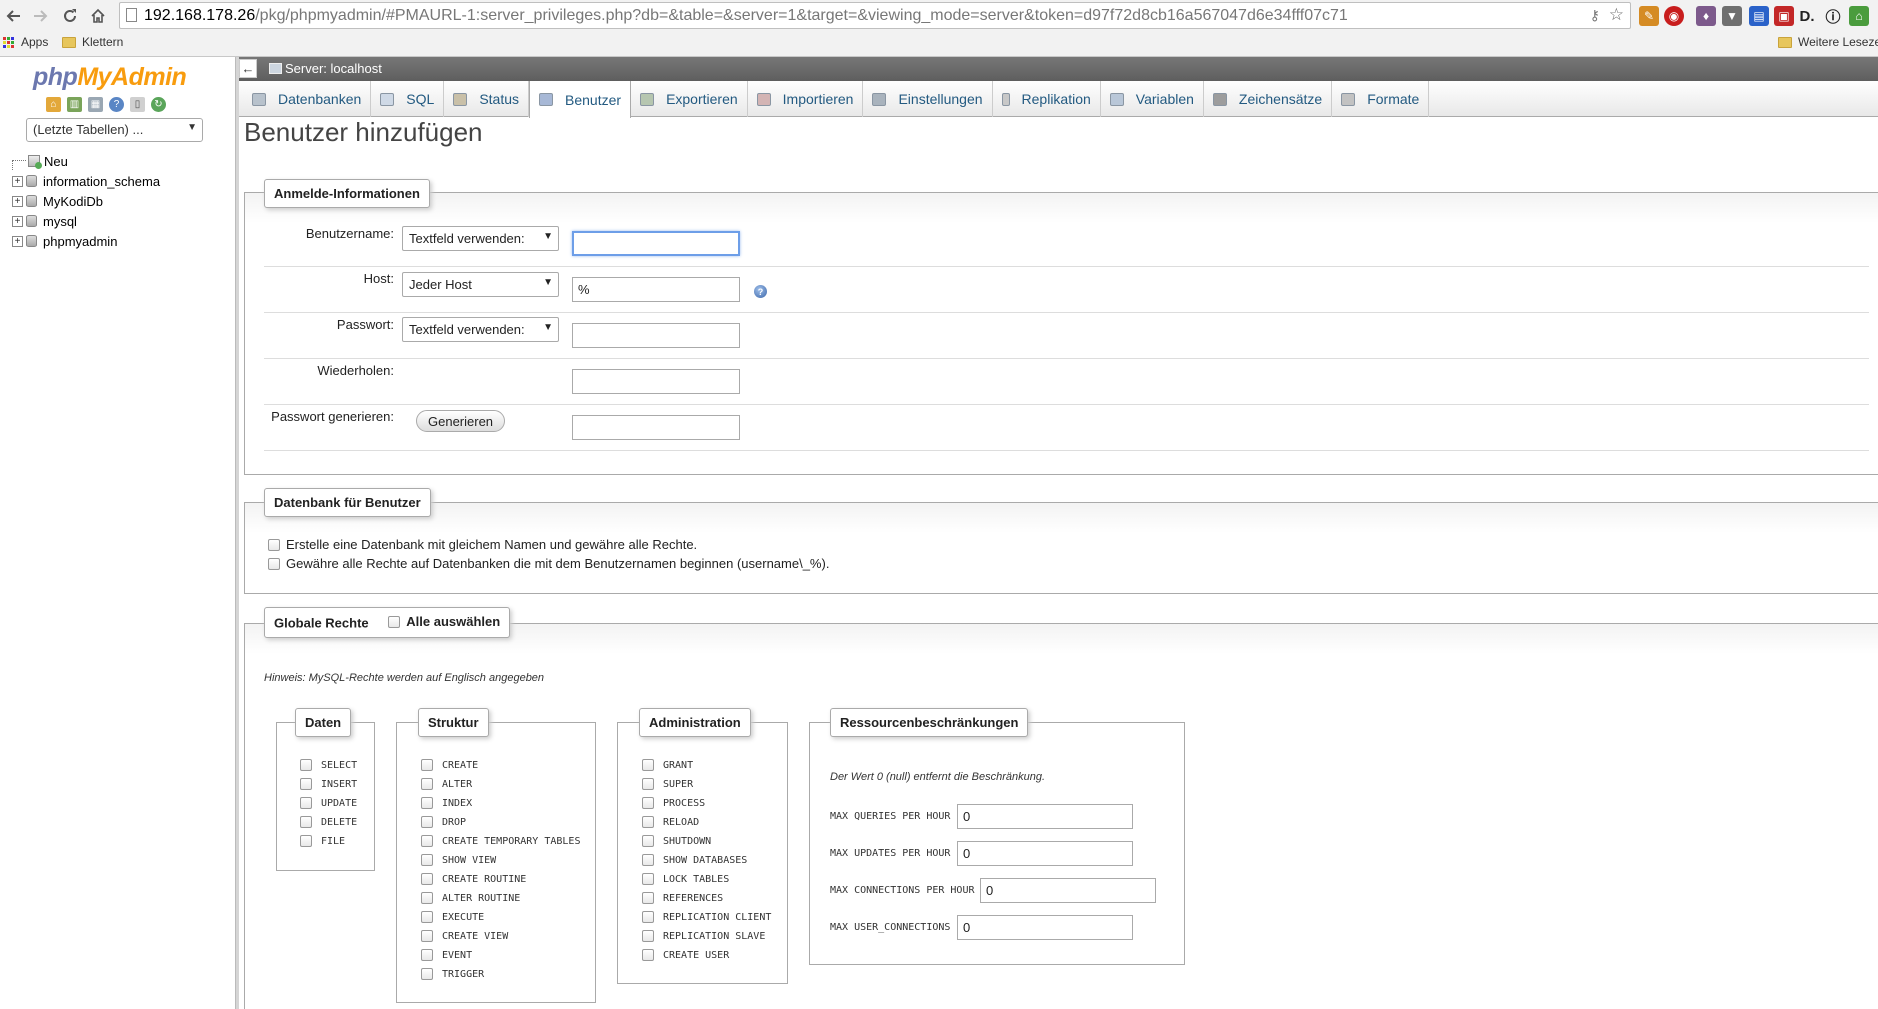  What do you see at coordinates (1616, 15) in the screenshot?
I see `star-icon: ☆` at bounding box center [1616, 15].